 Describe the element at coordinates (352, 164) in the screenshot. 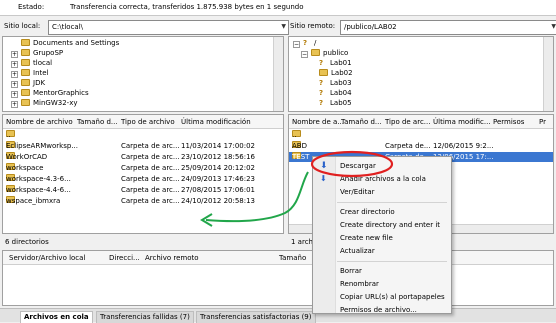

I see `highlight-circle` at that location.